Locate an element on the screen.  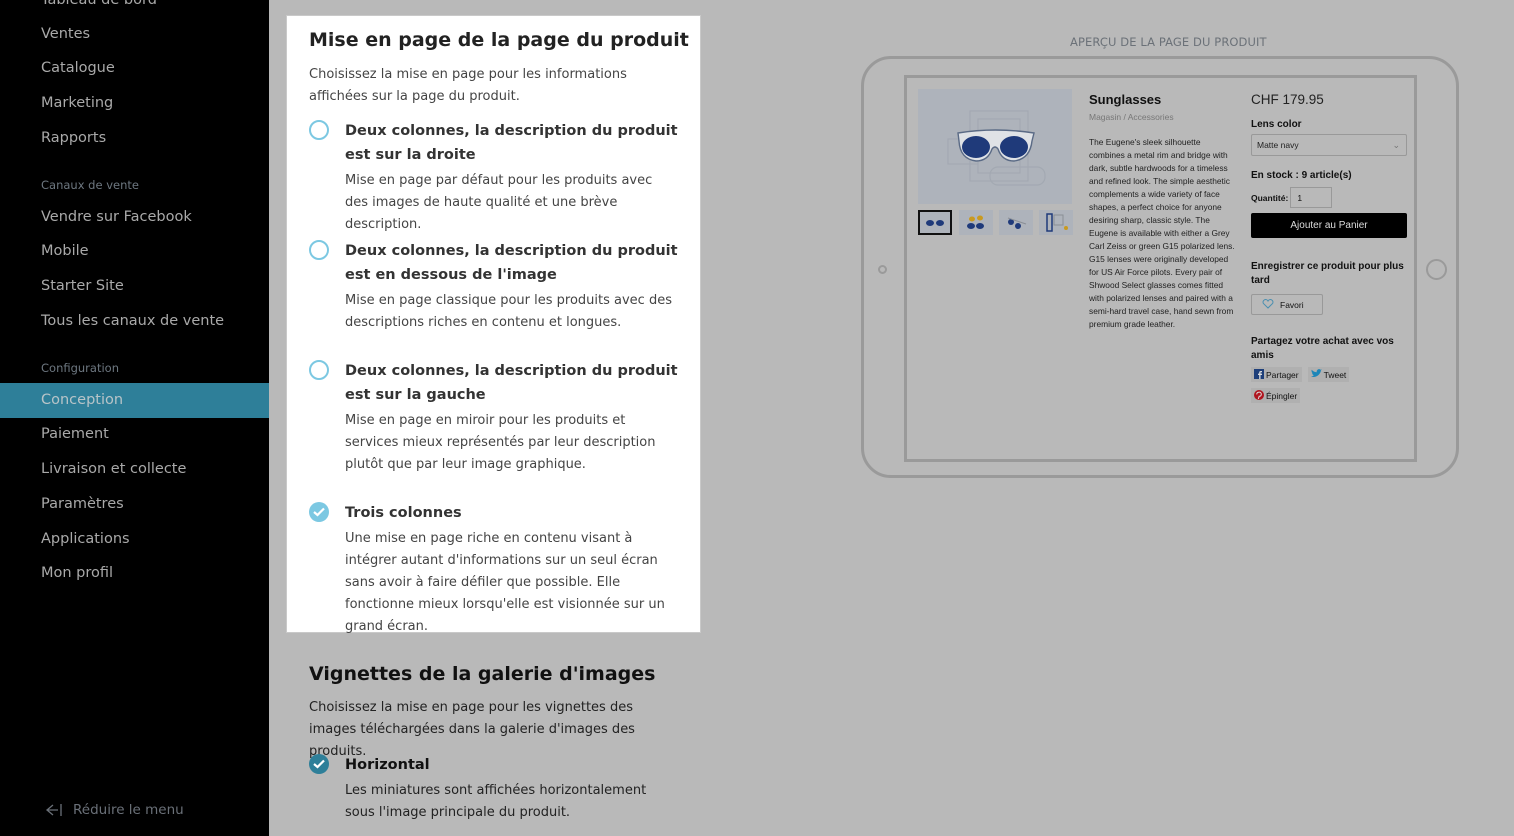
favorite-label: Favori is located at coordinates (1292, 304).